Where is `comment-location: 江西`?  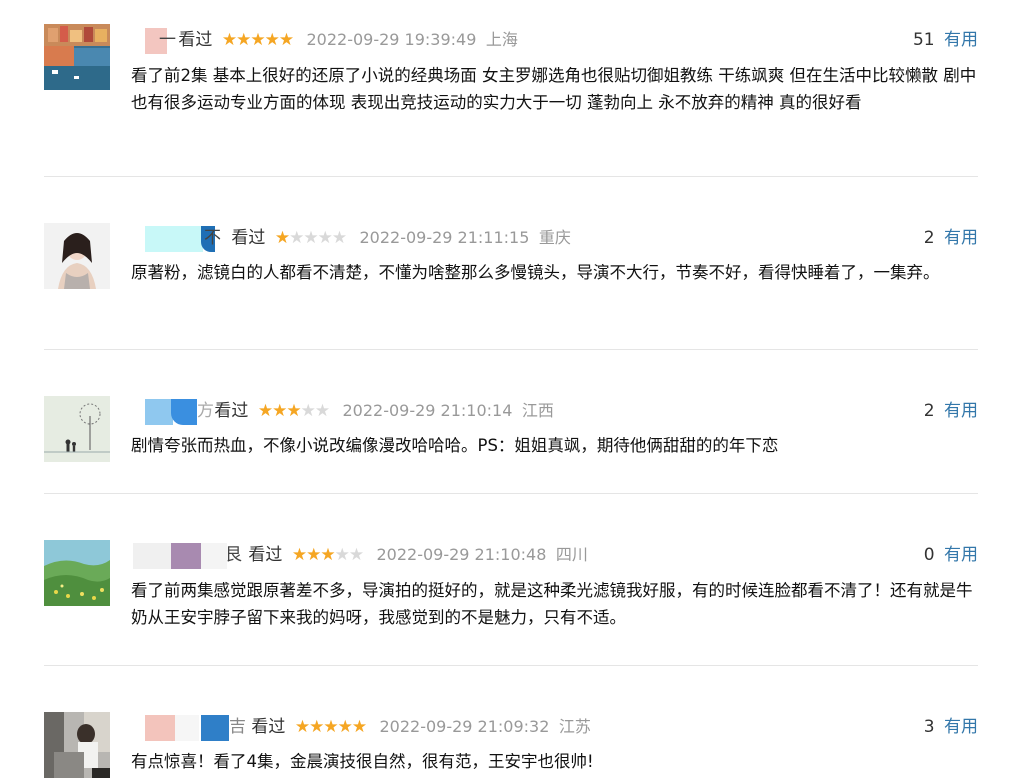 comment-location: 江西 is located at coordinates (537, 410).